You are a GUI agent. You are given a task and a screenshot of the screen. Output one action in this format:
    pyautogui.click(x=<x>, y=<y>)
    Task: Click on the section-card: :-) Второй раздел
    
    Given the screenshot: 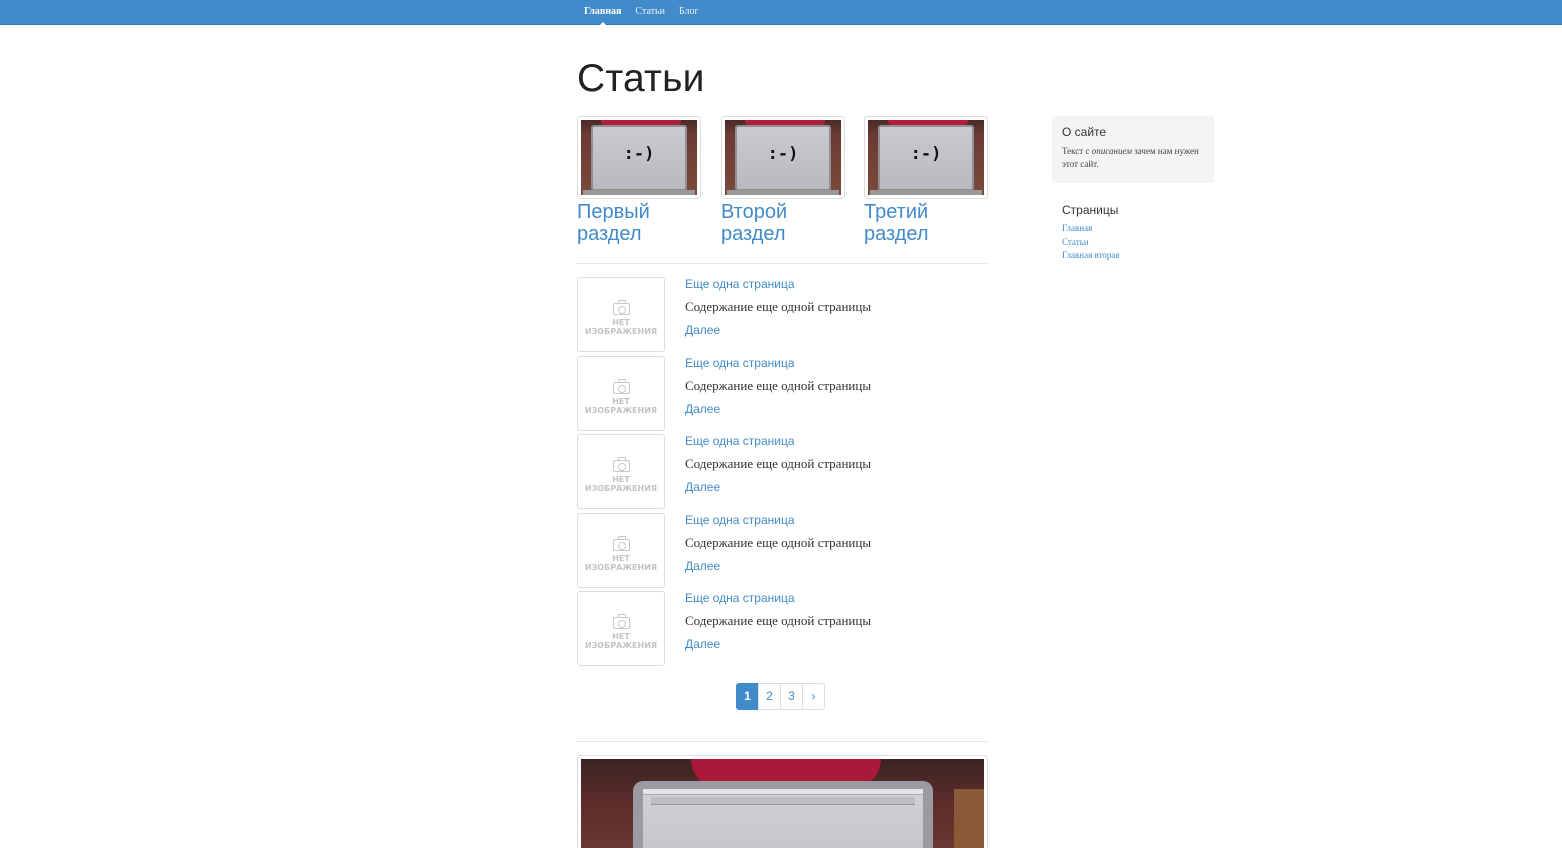 What is the action you would take?
    pyautogui.click(x=783, y=180)
    